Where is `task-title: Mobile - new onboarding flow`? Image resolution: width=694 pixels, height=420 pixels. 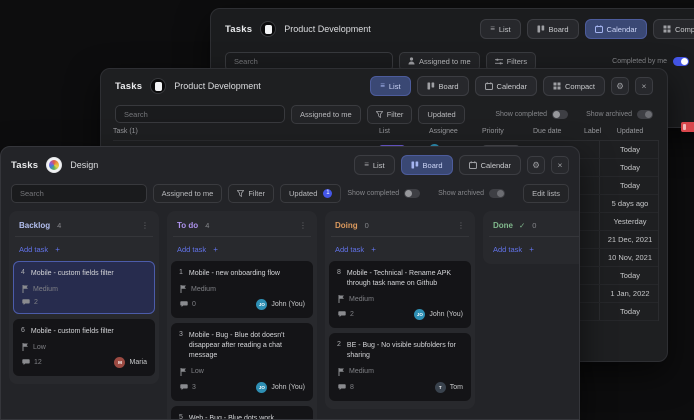
task-title: Mobile - new onboarding flow is located at coordinates (234, 273).